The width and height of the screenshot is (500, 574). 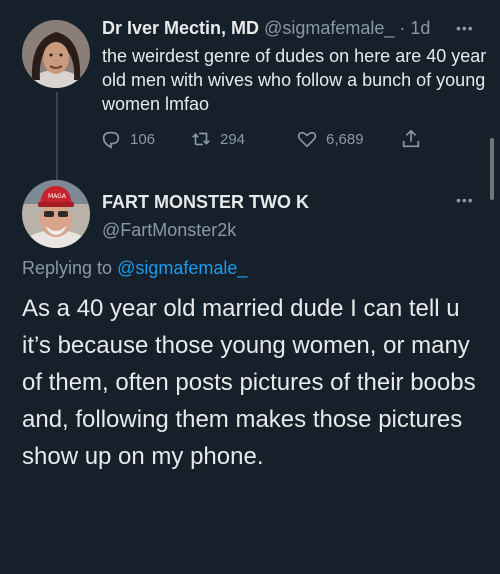 What do you see at coordinates (411, 138) in the screenshot?
I see `share-icon` at bounding box center [411, 138].